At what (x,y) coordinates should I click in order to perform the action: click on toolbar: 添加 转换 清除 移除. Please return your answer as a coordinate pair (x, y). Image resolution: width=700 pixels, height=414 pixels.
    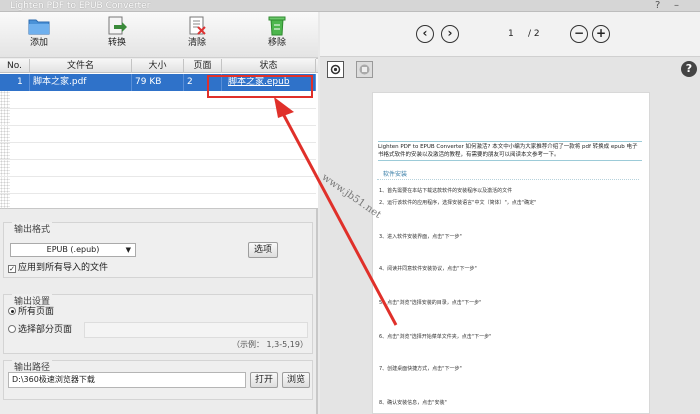
    Looking at the image, I should click on (159, 35).